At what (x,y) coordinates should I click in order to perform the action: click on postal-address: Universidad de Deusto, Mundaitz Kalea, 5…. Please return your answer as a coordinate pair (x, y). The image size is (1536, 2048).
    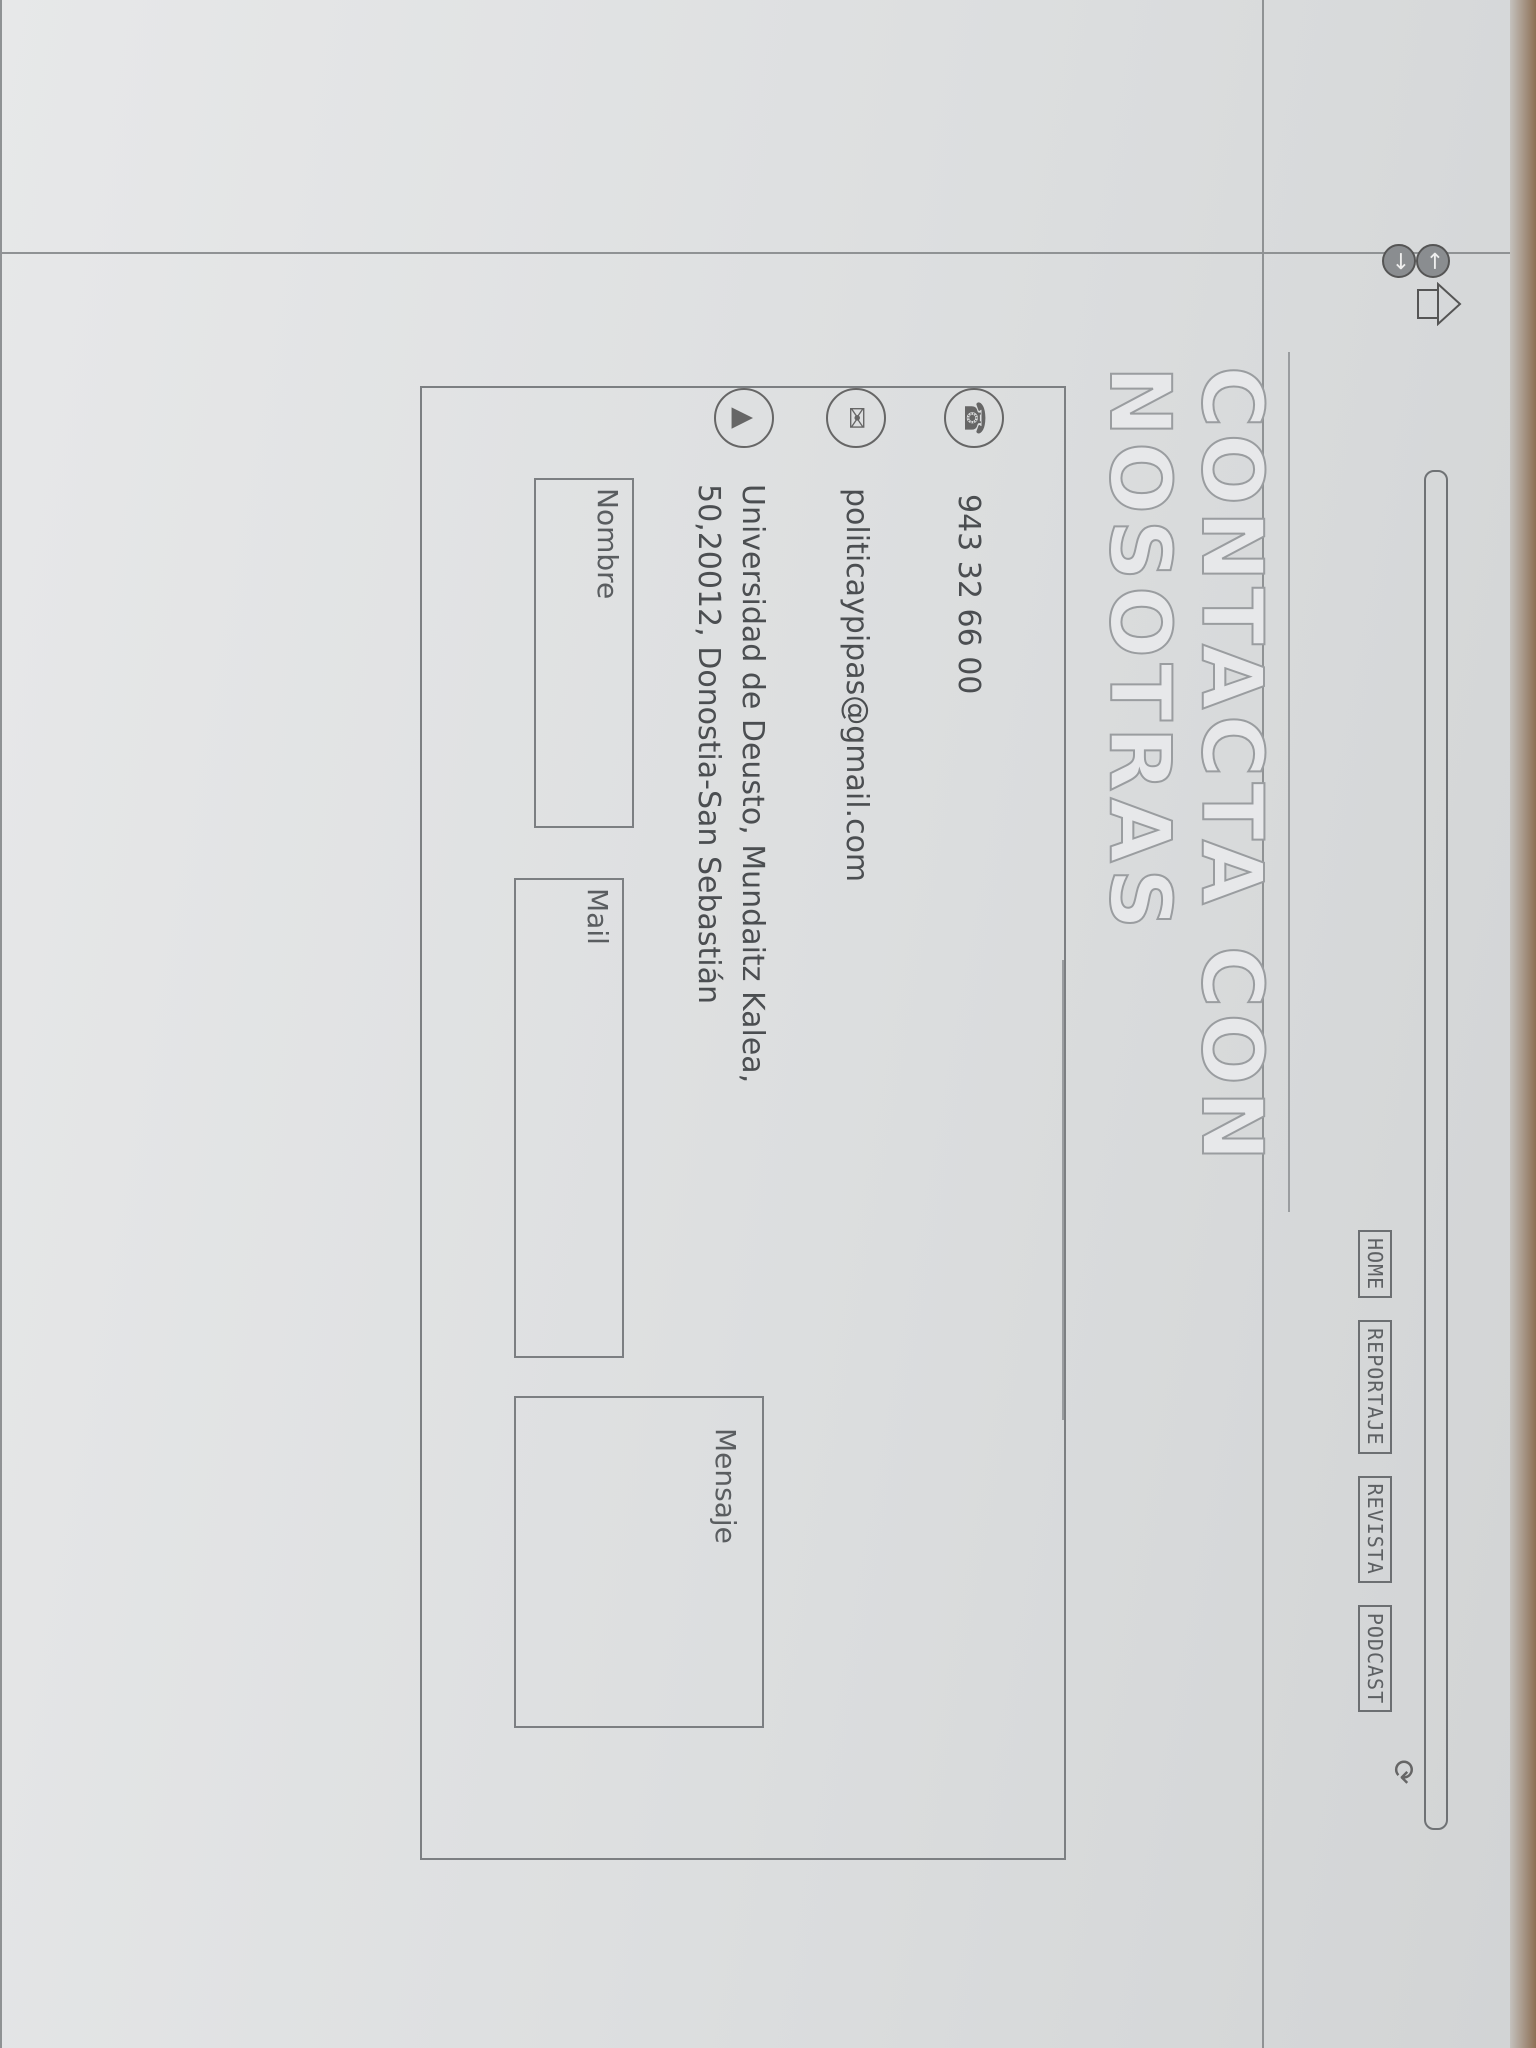
    Looking at the image, I should click on (730, 784).